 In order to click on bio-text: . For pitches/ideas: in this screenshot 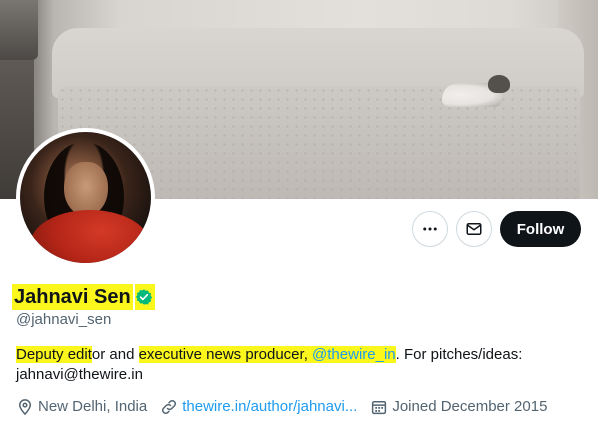, I will do `click(459, 354)`.